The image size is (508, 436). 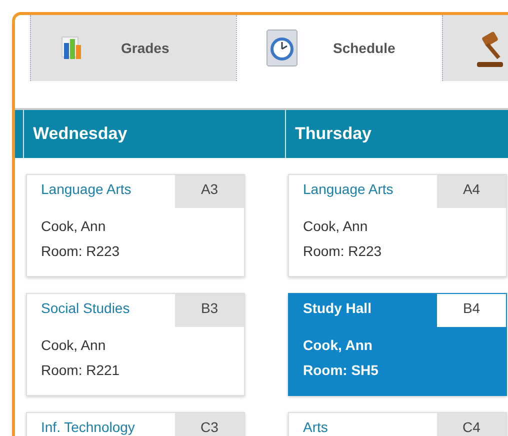 I want to click on room-label: Room: SH5, so click(x=341, y=370).